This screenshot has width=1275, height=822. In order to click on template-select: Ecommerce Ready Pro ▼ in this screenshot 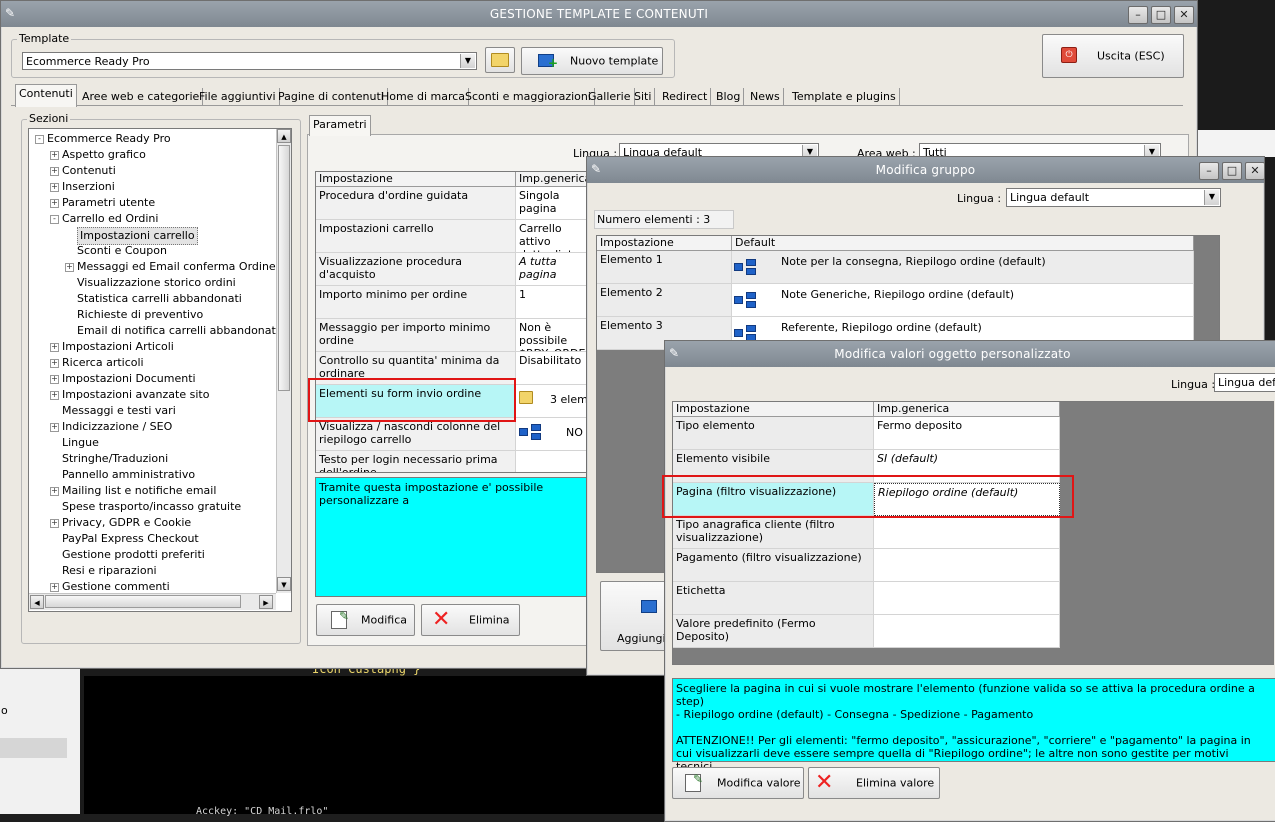, I will do `click(249, 61)`.